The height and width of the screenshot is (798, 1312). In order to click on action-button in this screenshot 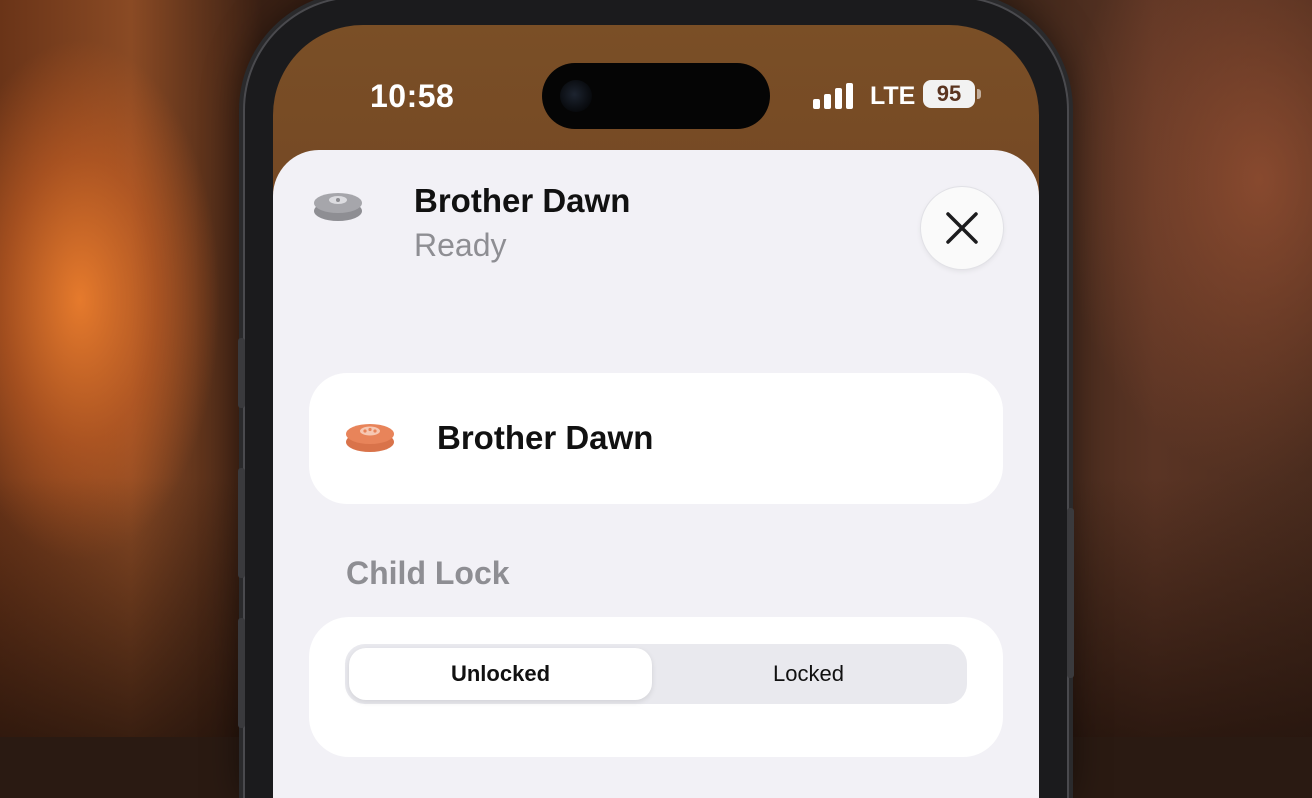, I will do `click(241, 373)`.